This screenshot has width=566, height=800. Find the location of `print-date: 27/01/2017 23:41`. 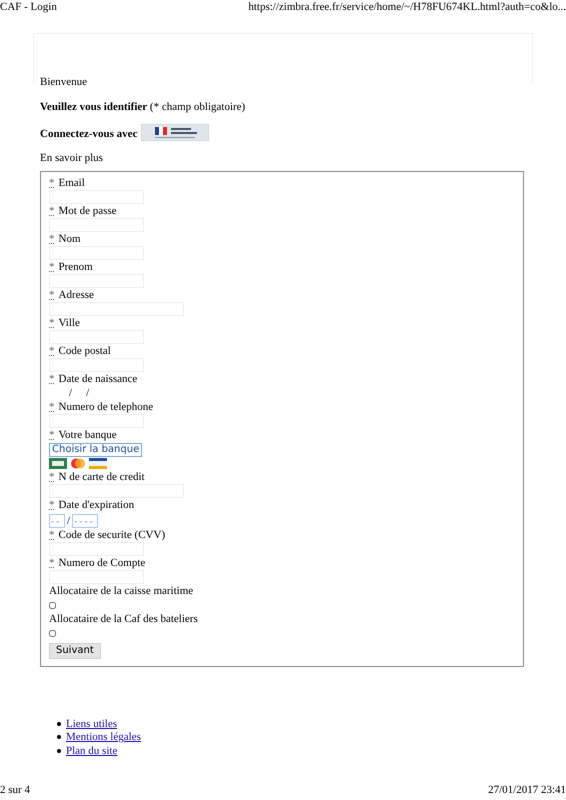

print-date: 27/01/2017 23:41 is located at coordinates (527, 790).